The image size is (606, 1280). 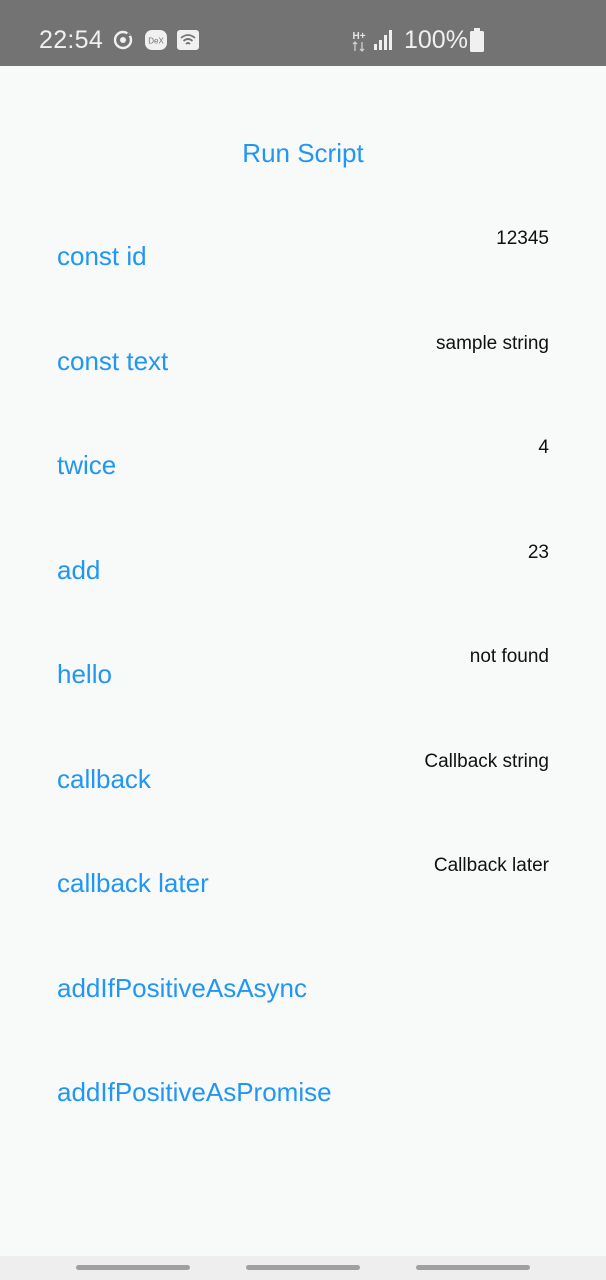 What do you see at coordinates (486, 761) in the screenshot?
I see `row-value-callback: Callback string` at bounding box center [486, 761].